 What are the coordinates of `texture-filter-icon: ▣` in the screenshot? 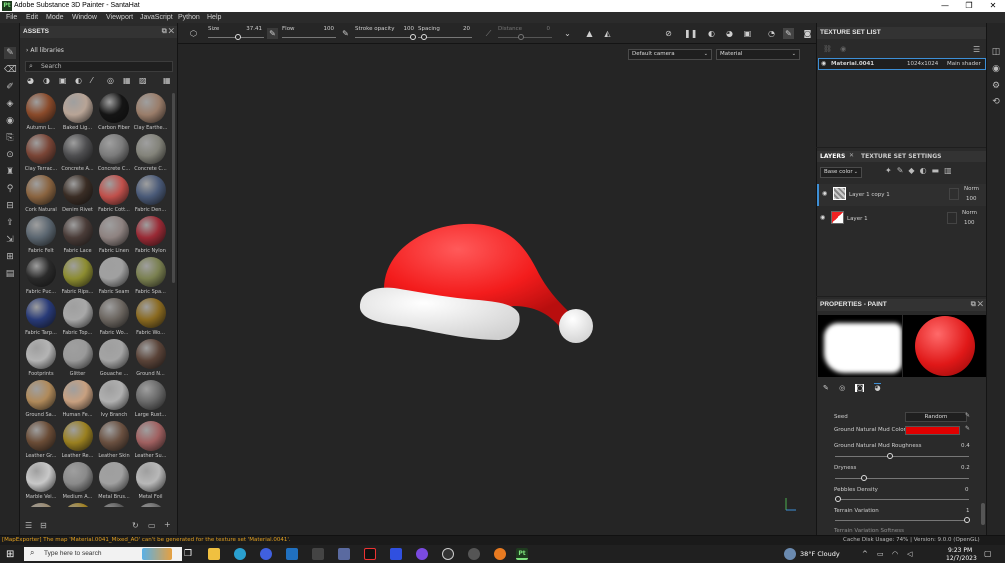 It's located at (63, 80).